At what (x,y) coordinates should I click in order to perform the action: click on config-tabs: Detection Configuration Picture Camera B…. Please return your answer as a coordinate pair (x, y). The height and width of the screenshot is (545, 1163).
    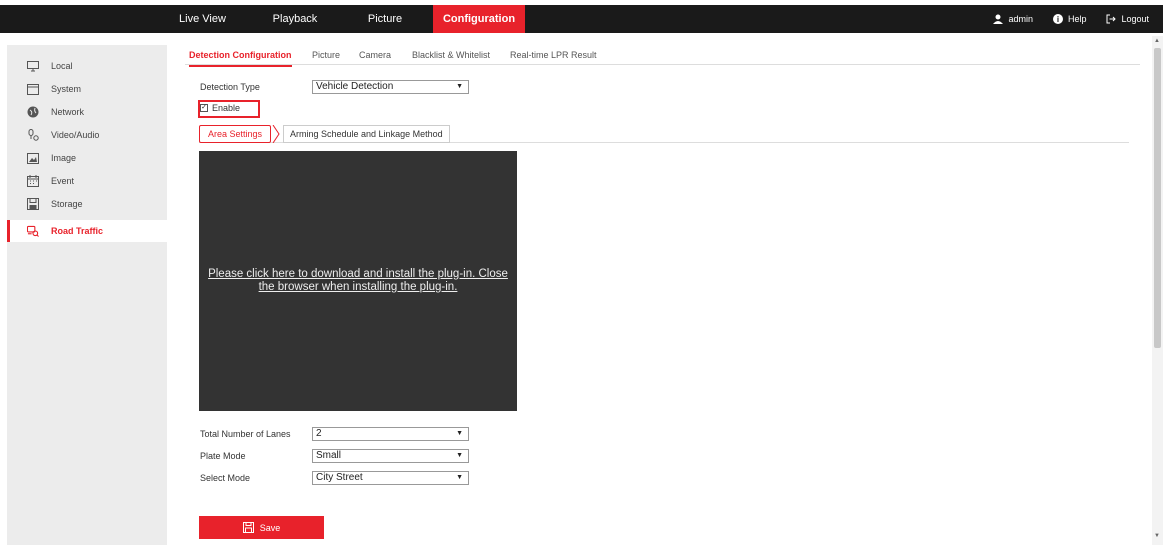
    Looking at the image, I should click on (662, 56).